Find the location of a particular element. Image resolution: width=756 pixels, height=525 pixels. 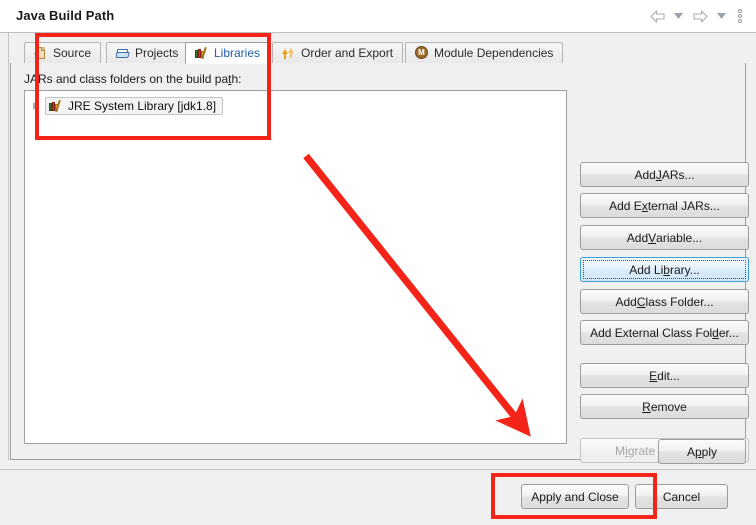

btn-text: Add Li is located at coordinates (646, 269).